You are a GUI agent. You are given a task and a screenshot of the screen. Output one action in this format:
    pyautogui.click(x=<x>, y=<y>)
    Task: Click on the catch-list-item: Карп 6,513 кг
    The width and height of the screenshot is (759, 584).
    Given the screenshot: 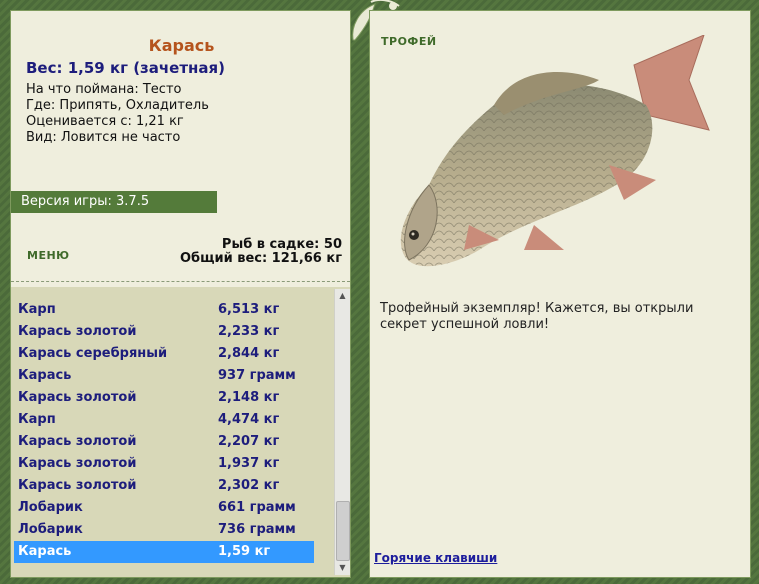 What is the action you would take?
    pyautogui.click(x=164, y=310)
    